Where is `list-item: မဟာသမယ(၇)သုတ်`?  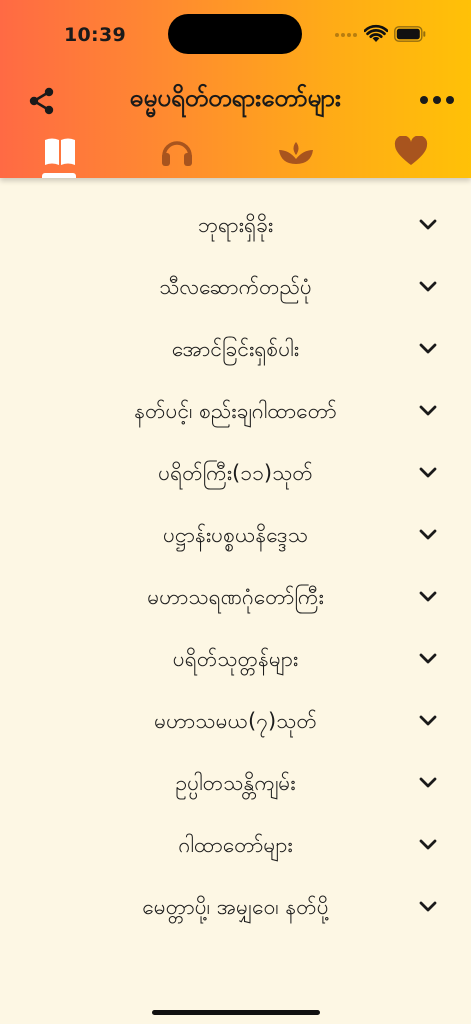 list-item: မဟာသမယ(၇)သုတ် is located at coordinates (235, 723).